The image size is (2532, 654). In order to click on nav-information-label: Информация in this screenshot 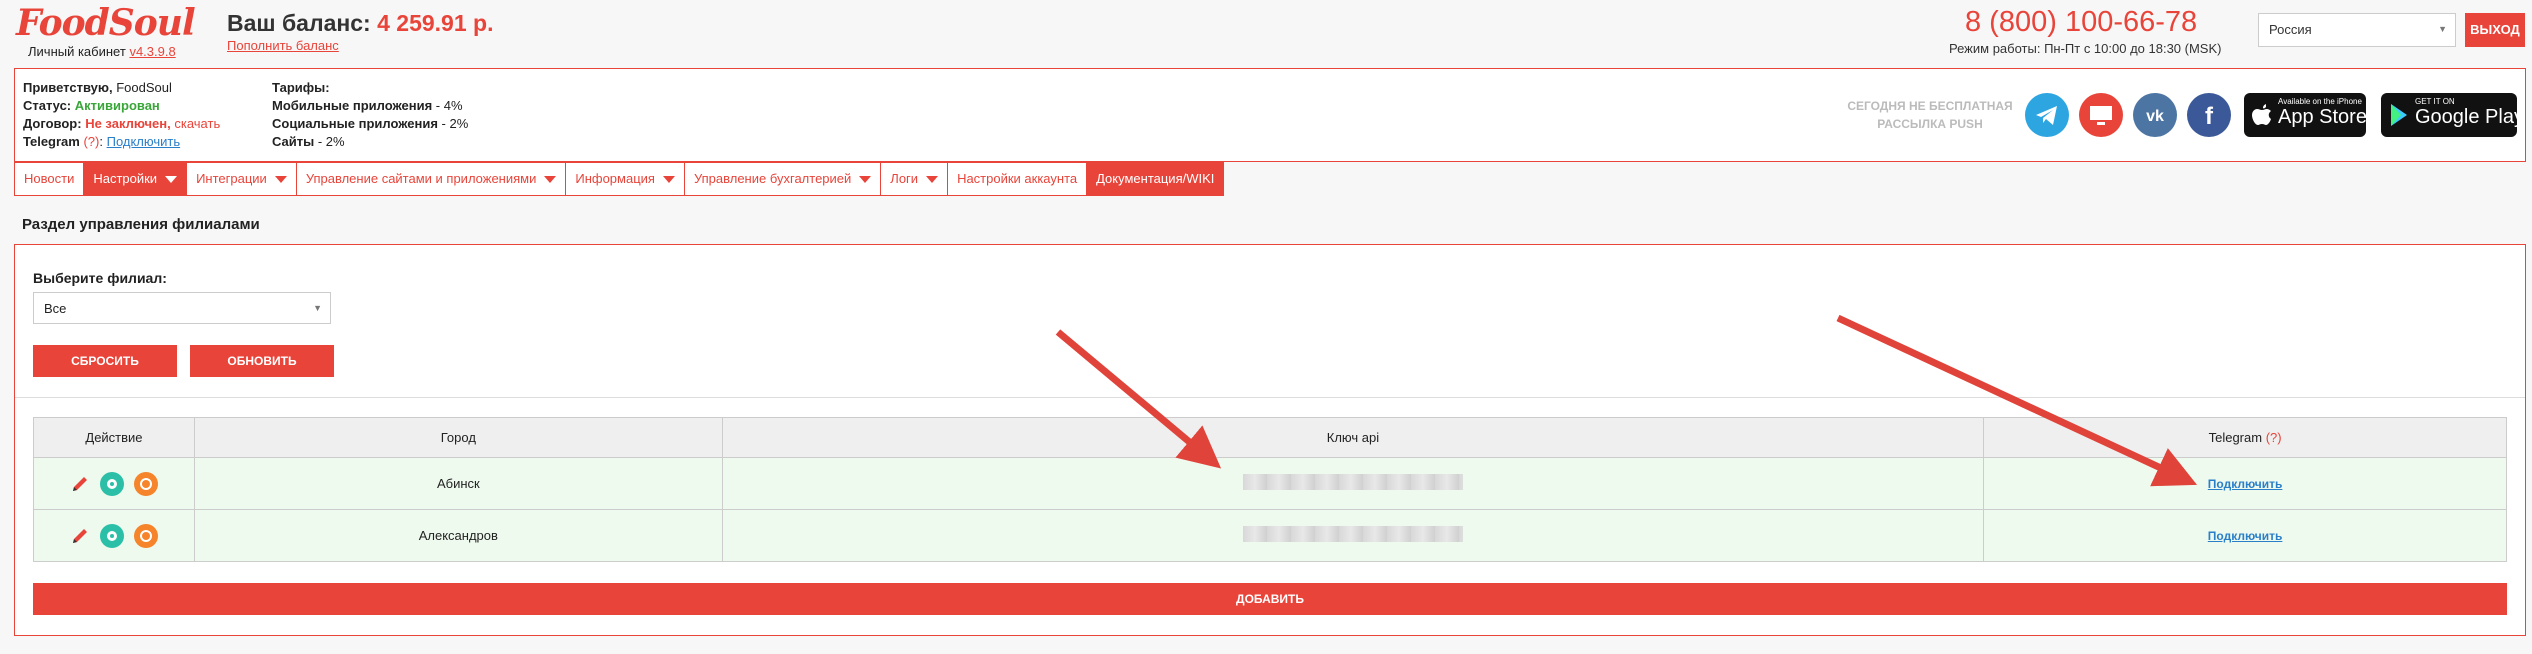, I will do `click(615, 178)`.